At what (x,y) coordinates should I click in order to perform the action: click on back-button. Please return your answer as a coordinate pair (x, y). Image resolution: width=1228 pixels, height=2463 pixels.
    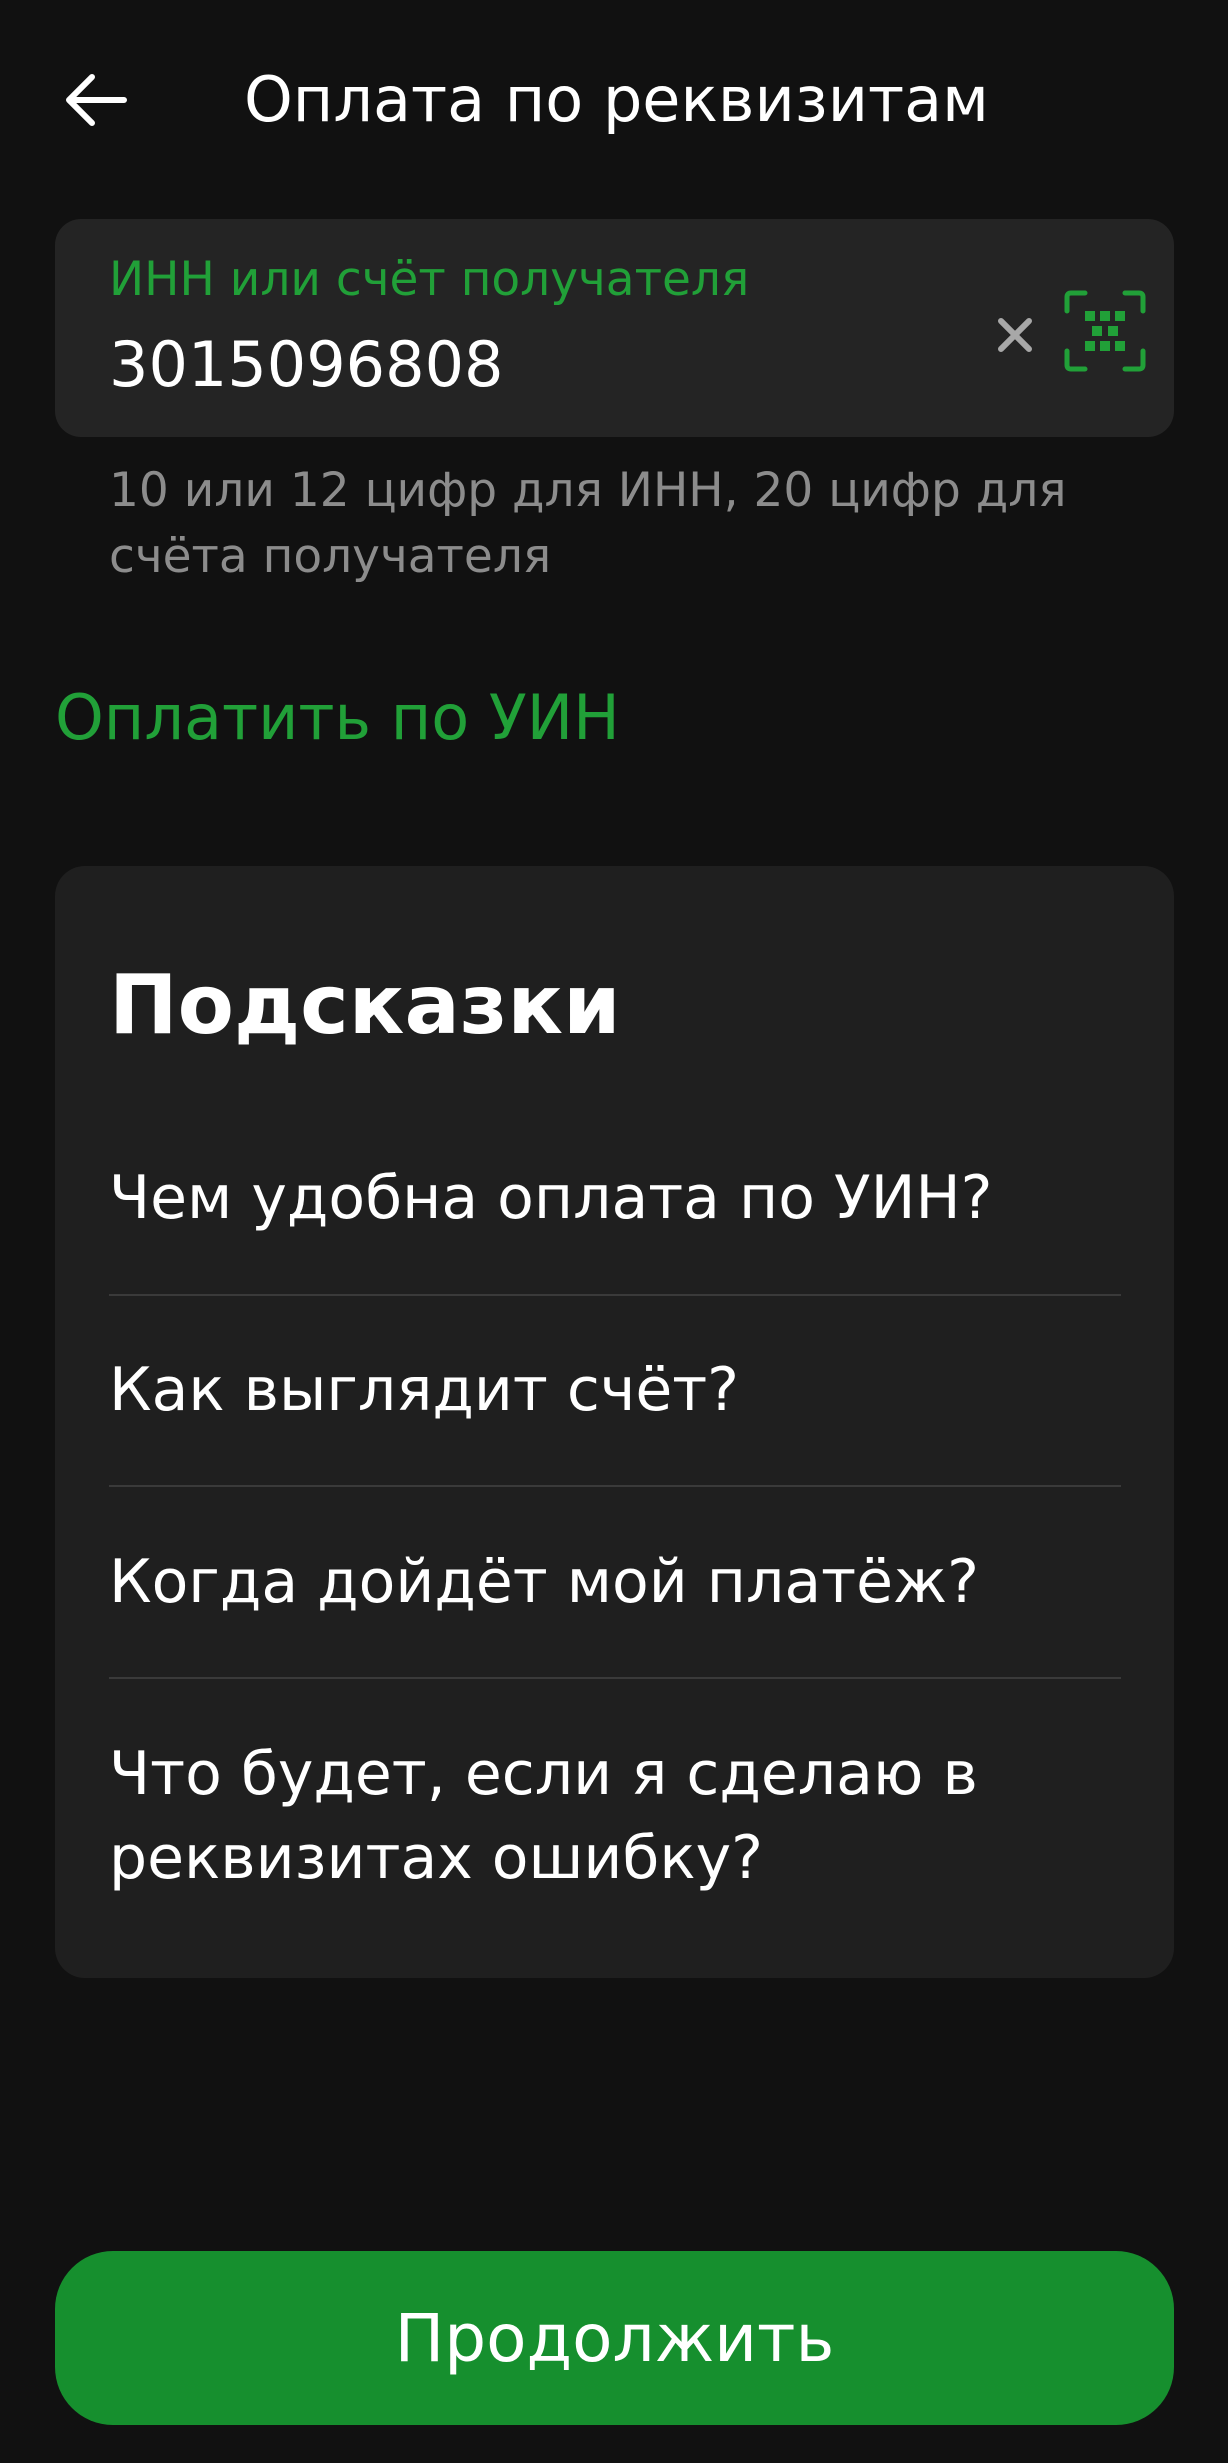
    Looking at the image, I should click on (95, 100).